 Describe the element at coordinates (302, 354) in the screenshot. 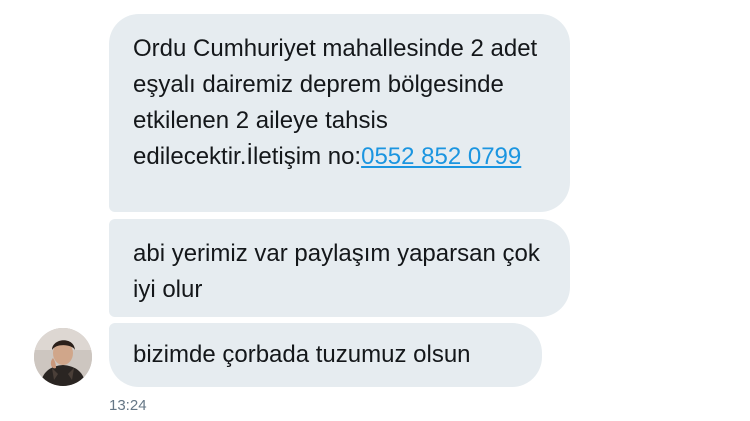

I see `message-text-3: bizimde çorbada tuzumuz olsun` at that location.